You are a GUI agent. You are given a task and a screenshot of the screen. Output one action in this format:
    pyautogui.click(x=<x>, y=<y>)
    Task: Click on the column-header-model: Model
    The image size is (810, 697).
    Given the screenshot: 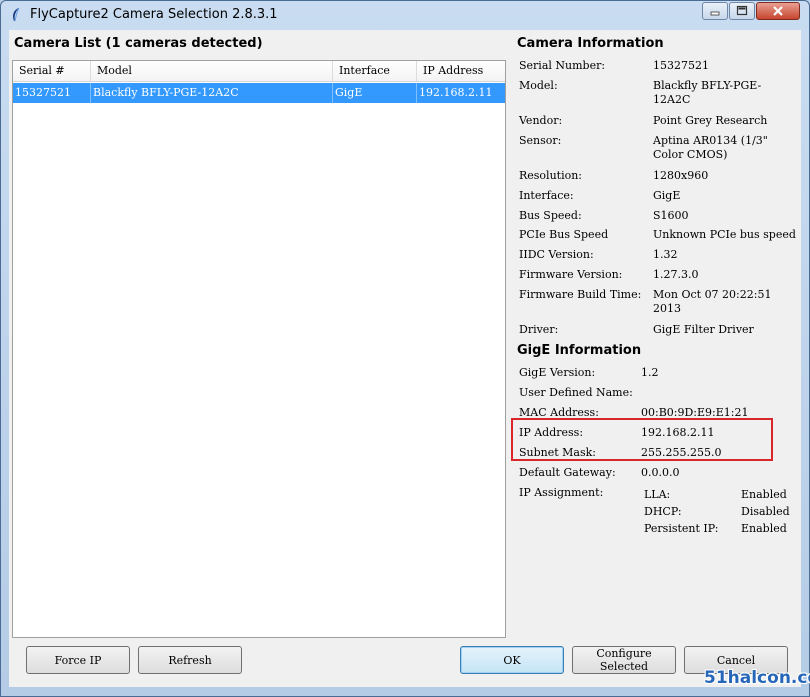 What is the action you would take?
    pyautogui.click(x=212, y=71)
    